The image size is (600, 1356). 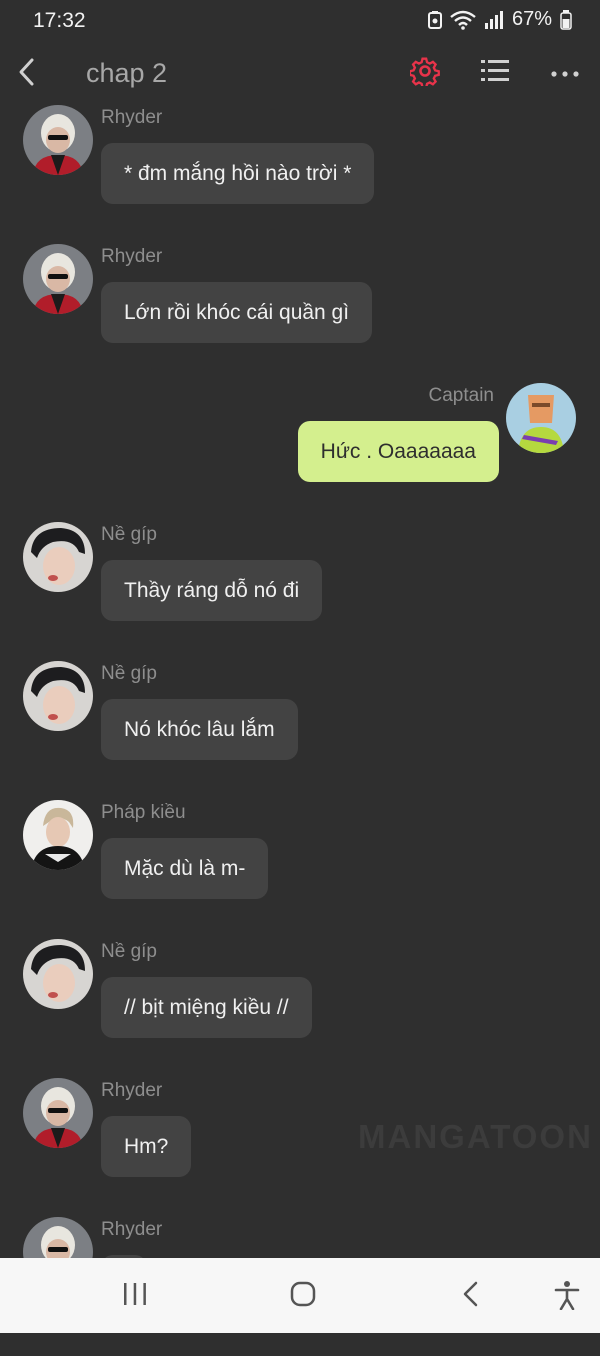 I want to click on message-item: Nề gíp Thầy ráng dỗ nó đi, so click(x=300, y=591).